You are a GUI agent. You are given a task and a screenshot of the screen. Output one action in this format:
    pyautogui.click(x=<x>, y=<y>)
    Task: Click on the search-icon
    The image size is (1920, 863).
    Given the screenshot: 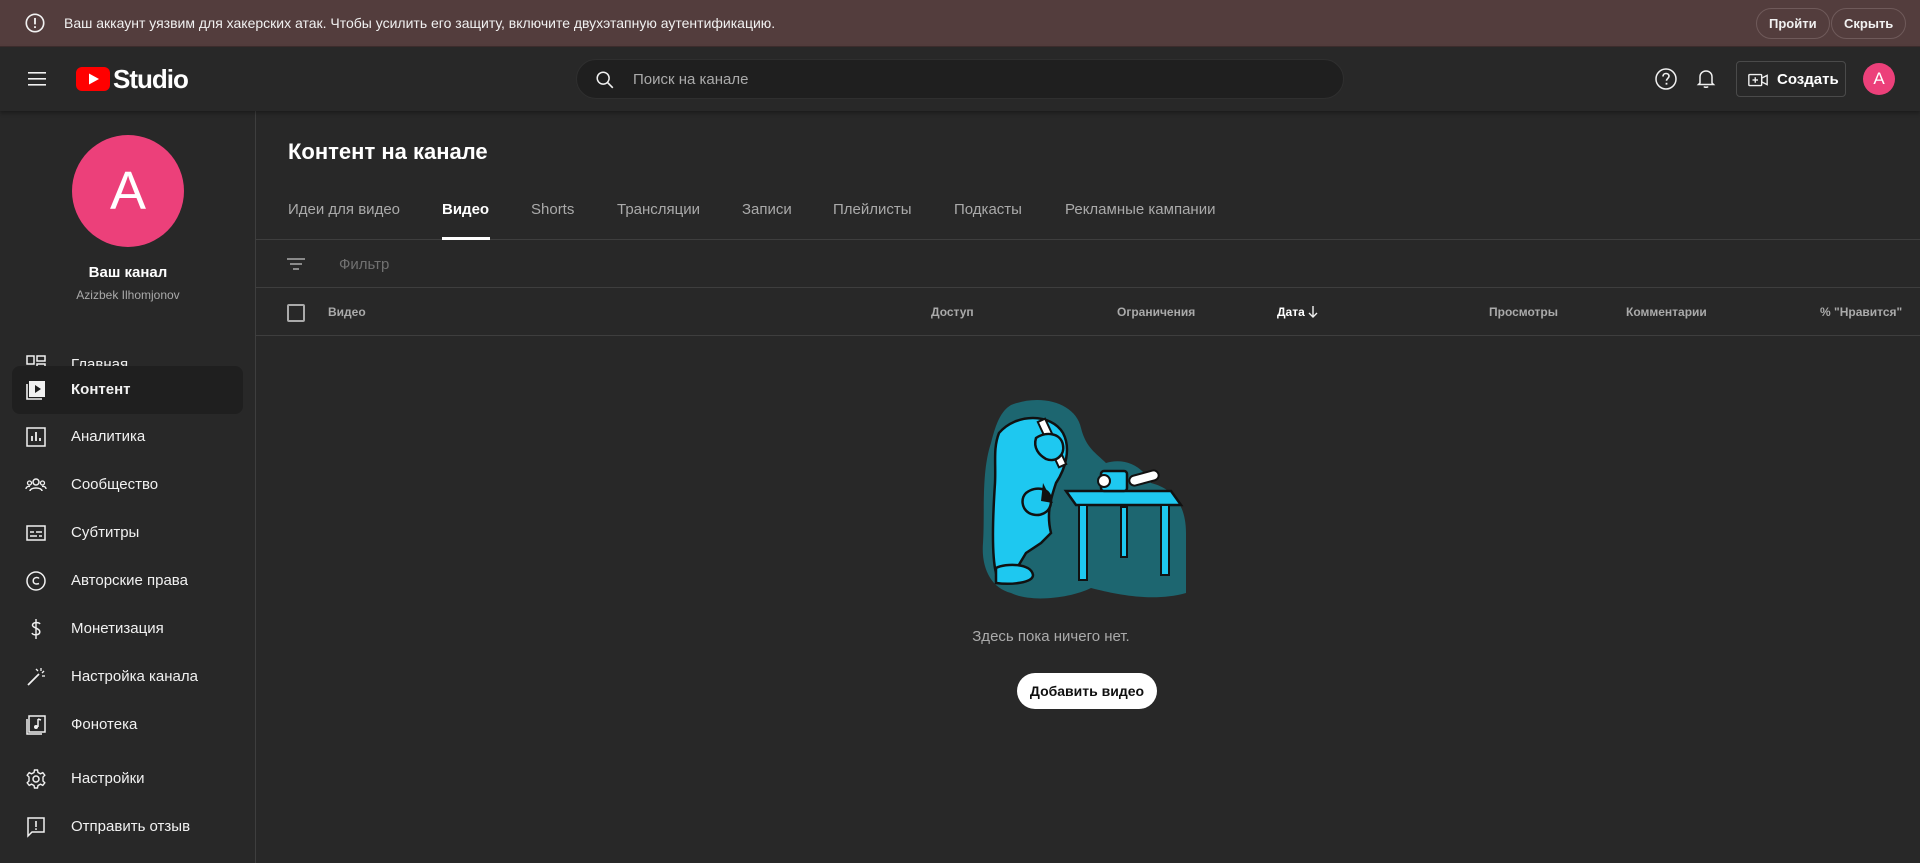 What is the action you would take?
    pyautogui.click(x=605, y=80)
    